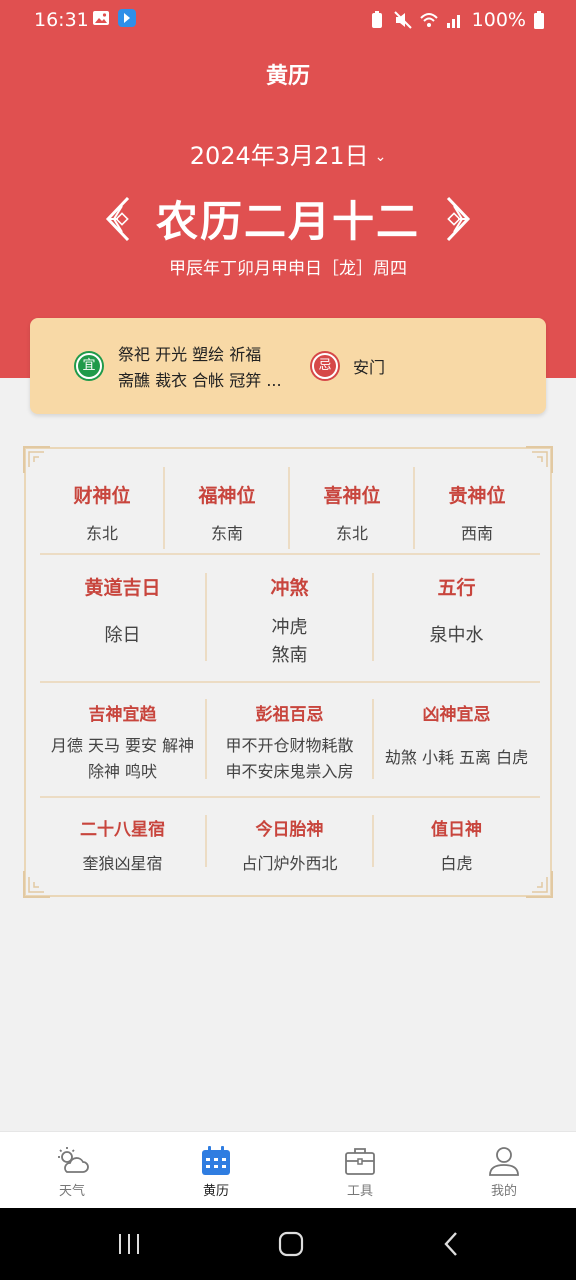 The width and height of the screenshot is (576, 1280). I want to click on nav-label: 黄历, so click(215, 1191).